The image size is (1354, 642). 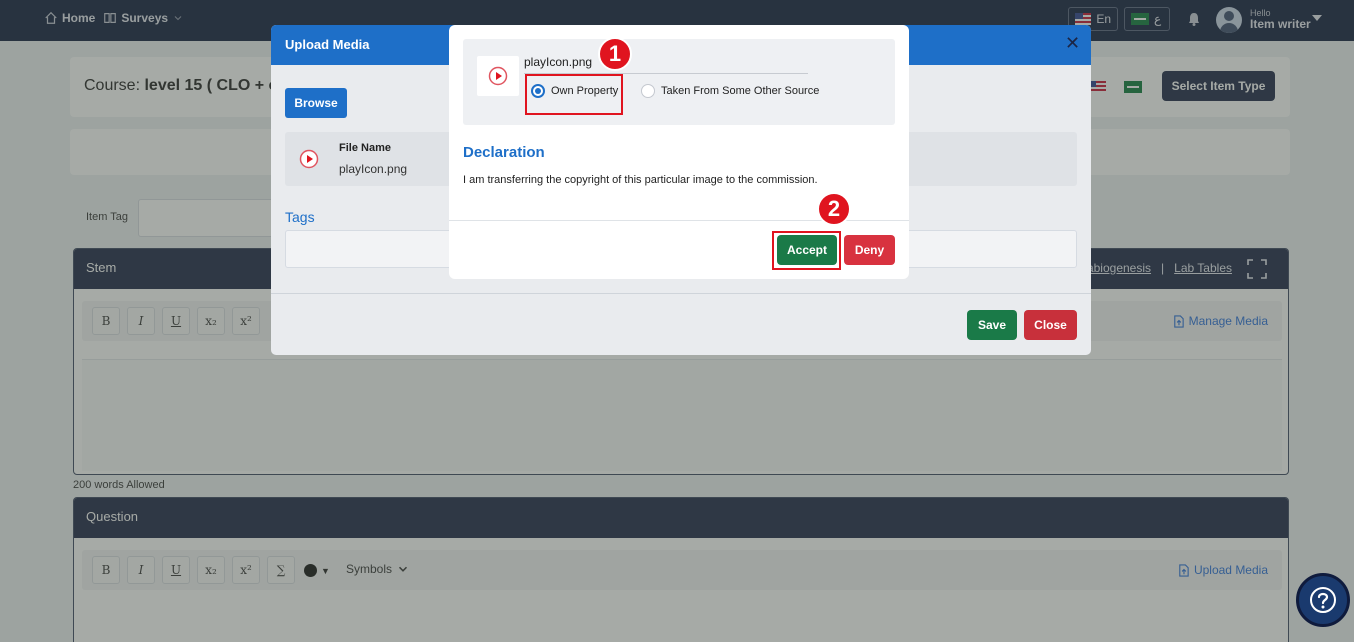 What do you see at coordinates (869, 250) in the screenshot?
I see `deny-button: Deny` at bounding box center [869, 250].